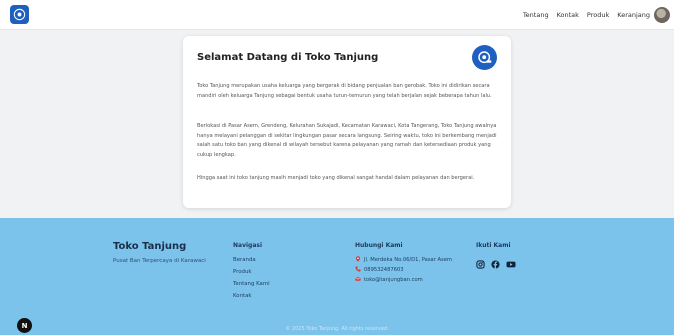 The height and width of the screenshot is (335, 674). What do you see at coordinates (568, 15) in the screenshot?
I see `nav-link-kontak: Kontak` at bounding box center [568, 15].